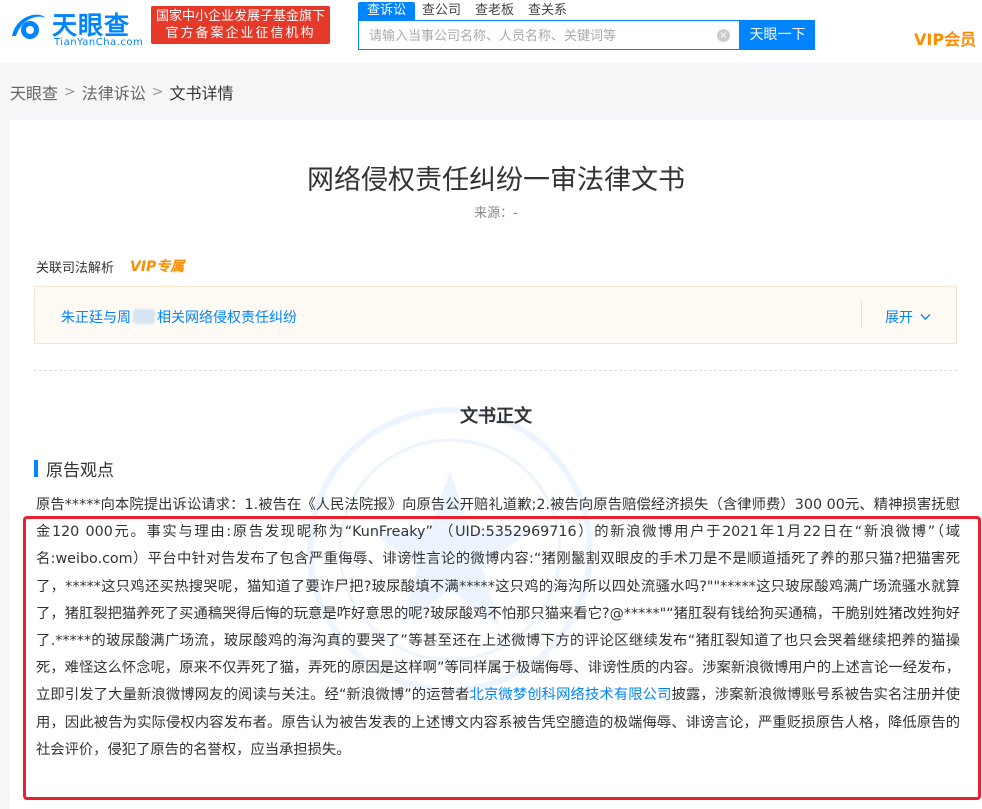 This screenshot has width=982, height=809. I want to click on expand-button: 展开, so click(908, 317).